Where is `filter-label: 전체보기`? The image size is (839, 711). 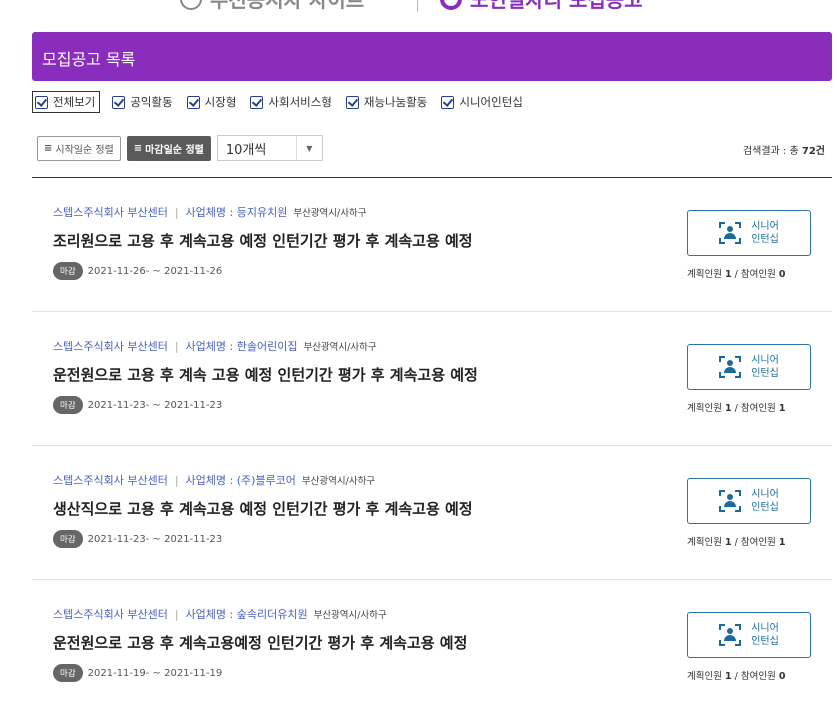 filter-label: 전체보기 is located at coordinates (74, 102).